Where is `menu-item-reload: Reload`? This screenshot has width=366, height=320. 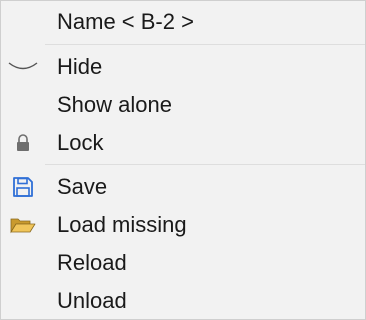
menu-item-reload: Reload is located at coordinates (183, 263).